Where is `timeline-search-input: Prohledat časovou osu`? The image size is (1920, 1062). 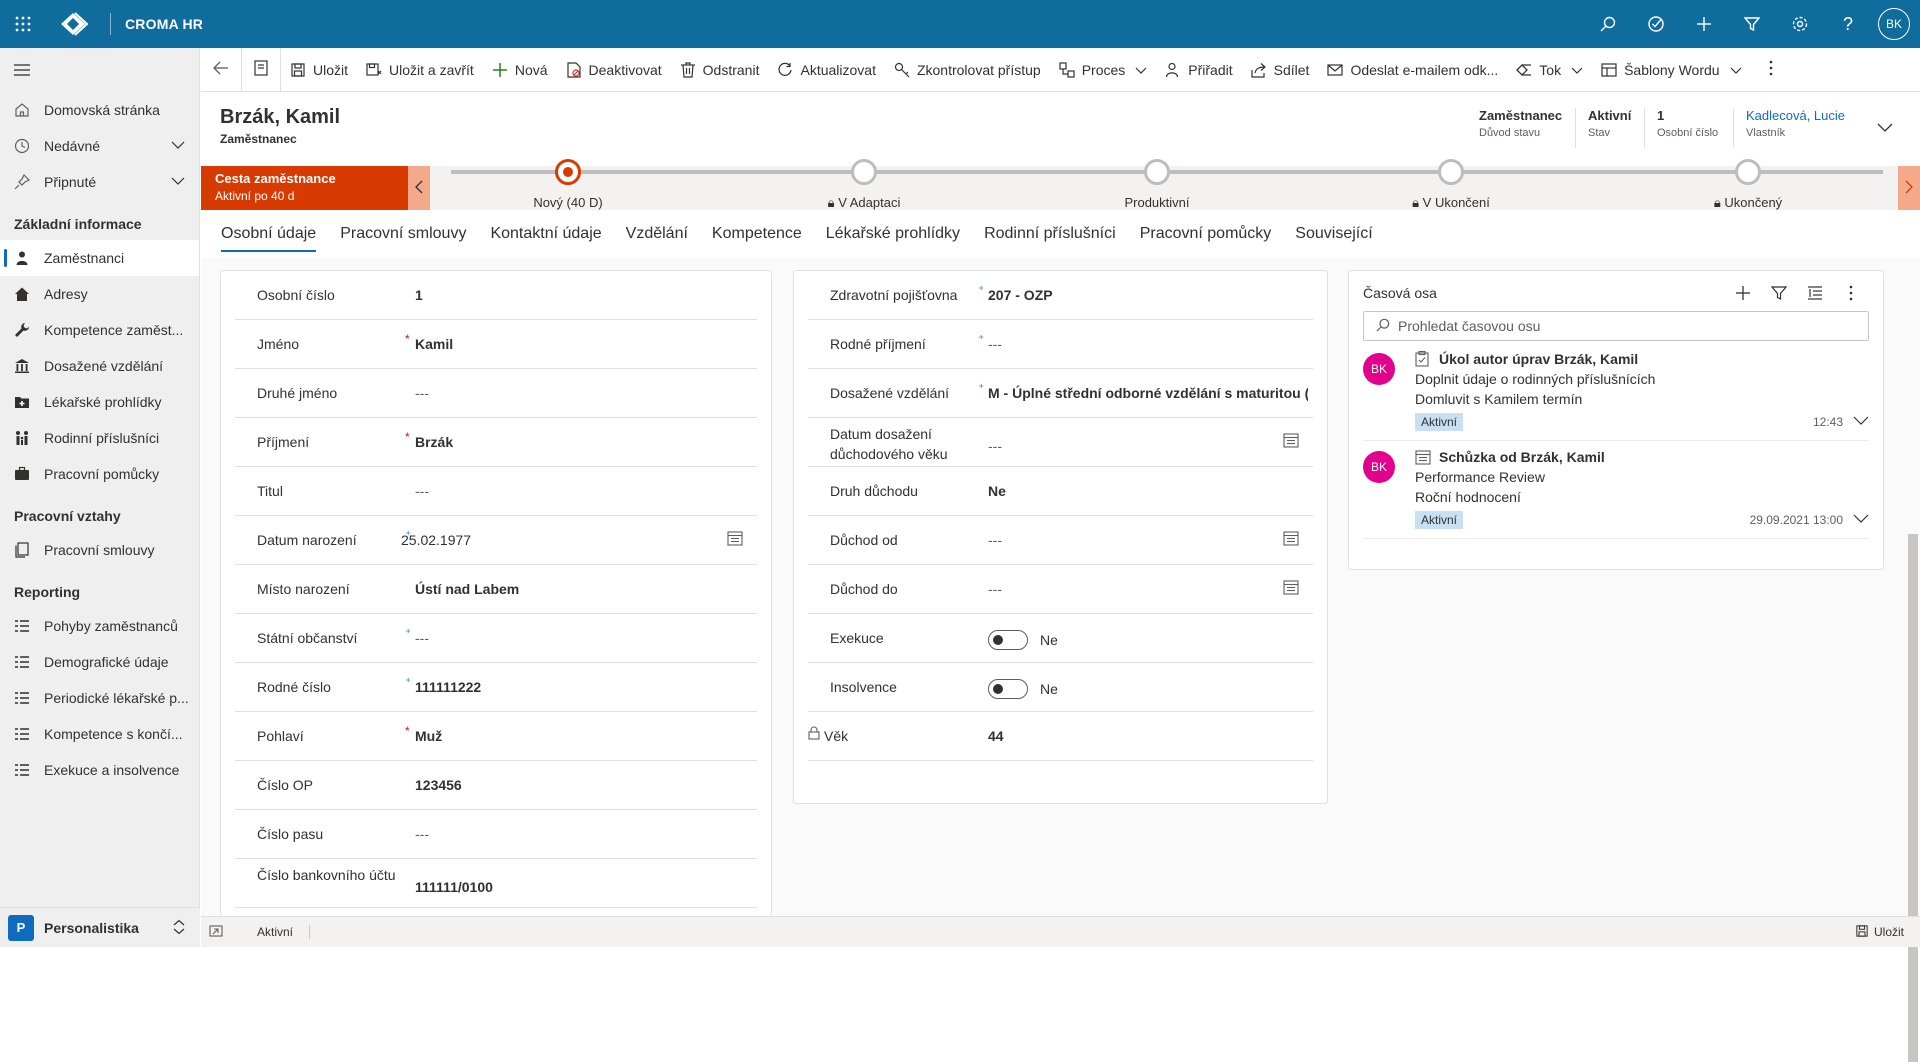 timeline-search-input: Prohledat časovou osu is located at coordinates (1616, 326).